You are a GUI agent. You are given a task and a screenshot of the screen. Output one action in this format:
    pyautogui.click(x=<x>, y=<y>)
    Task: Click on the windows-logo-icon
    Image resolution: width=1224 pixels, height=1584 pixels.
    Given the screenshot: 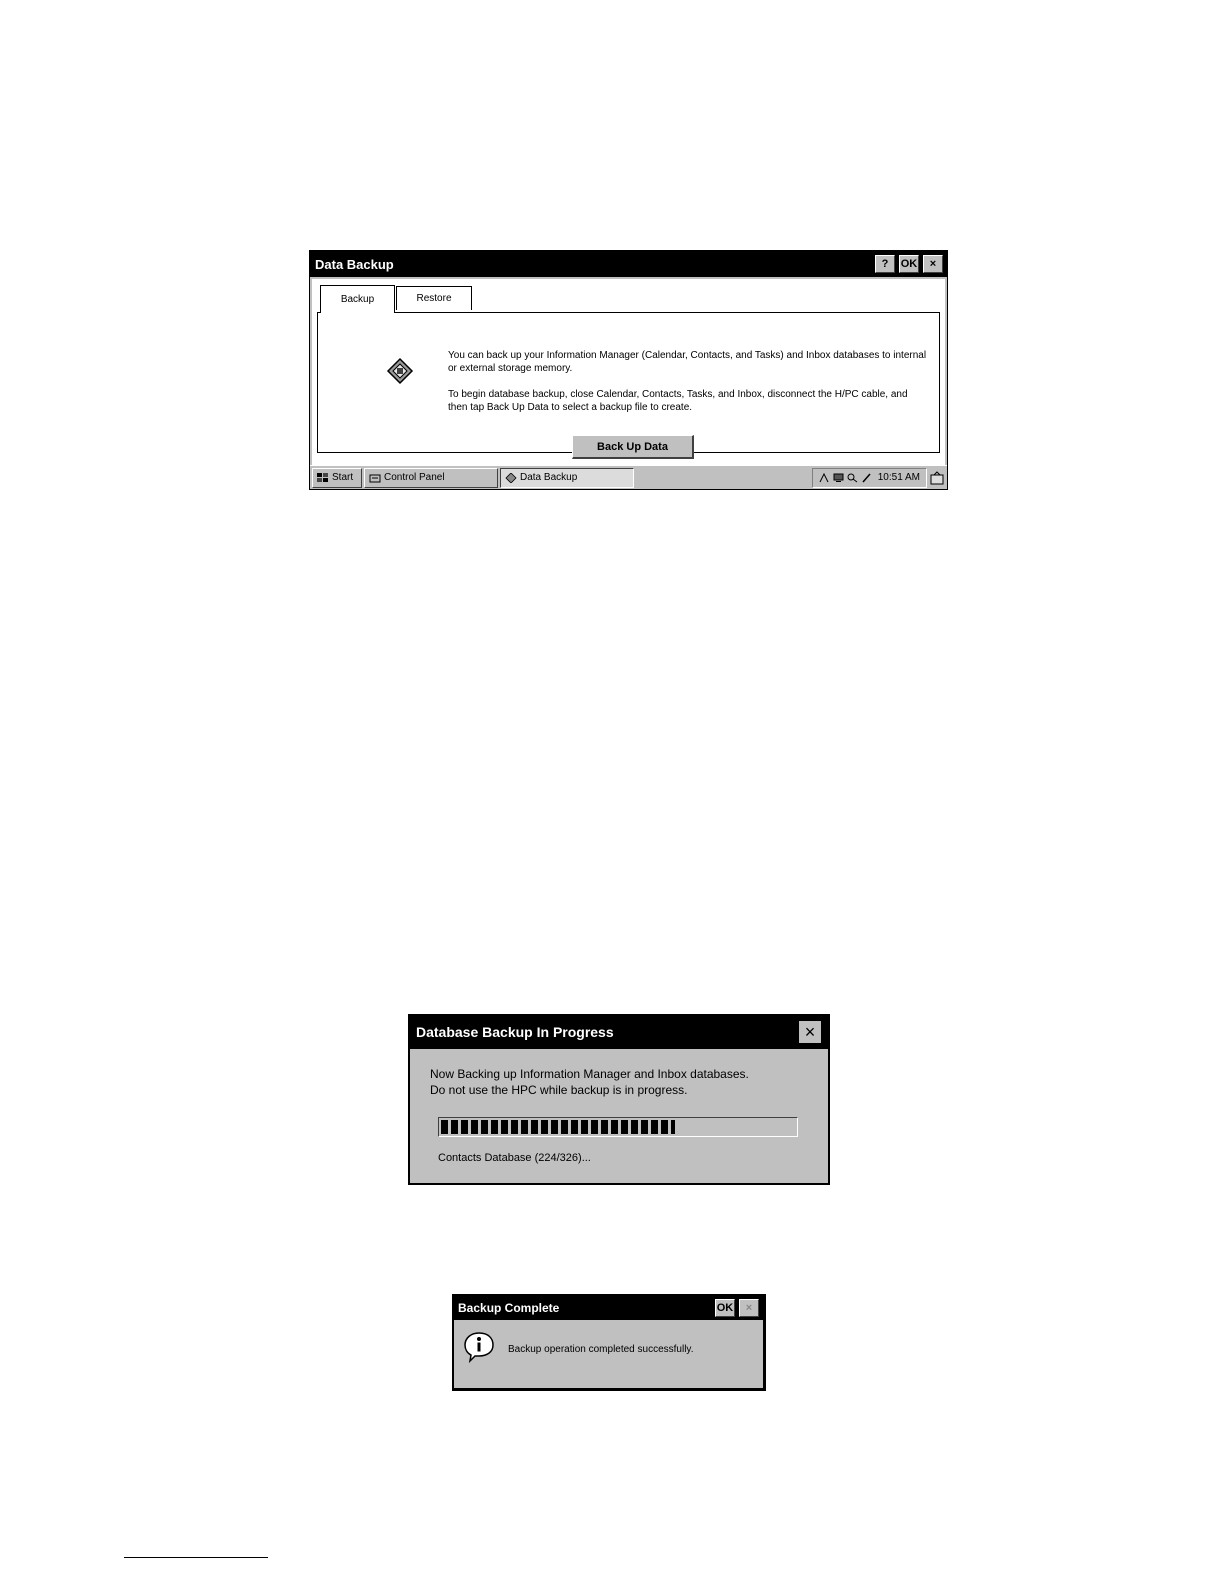 What is the action you would take?
    pyautogui.click(x=323, y=477)
    